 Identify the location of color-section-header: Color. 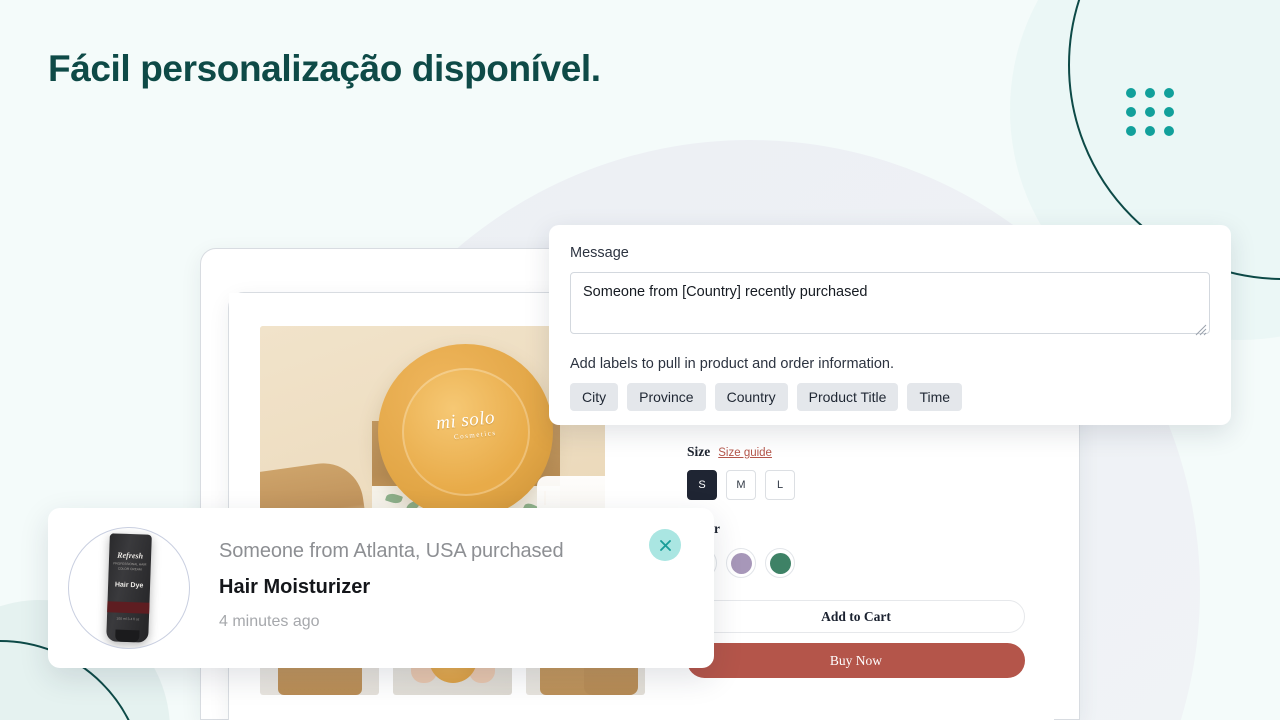
(859, 529).